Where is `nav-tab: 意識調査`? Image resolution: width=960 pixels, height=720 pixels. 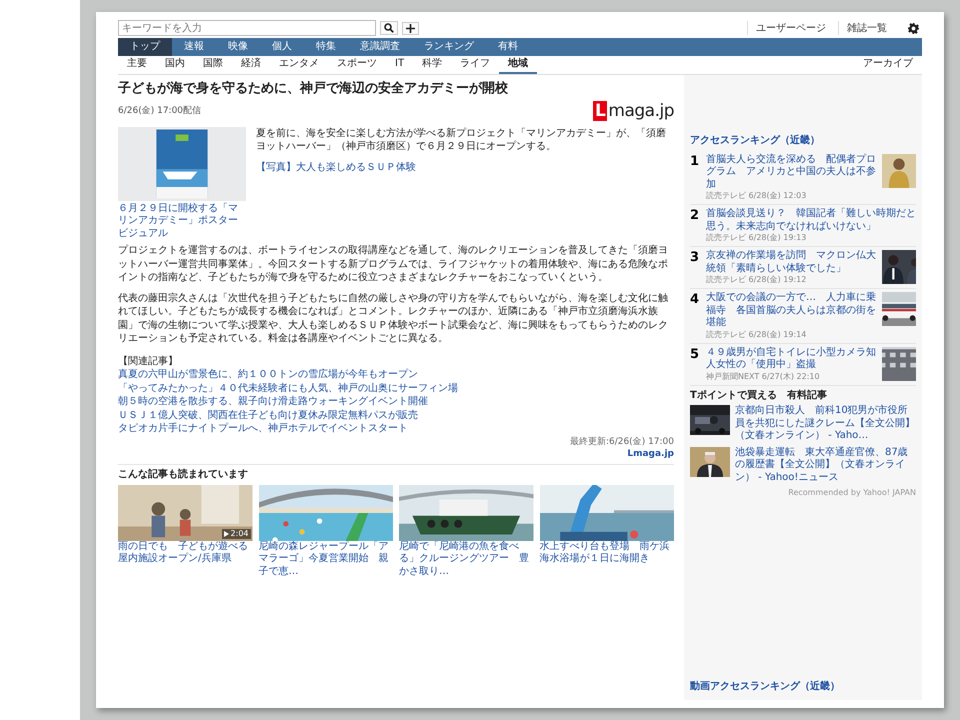 nav-tab: 意識調査 is located at coordinates (380, 47).